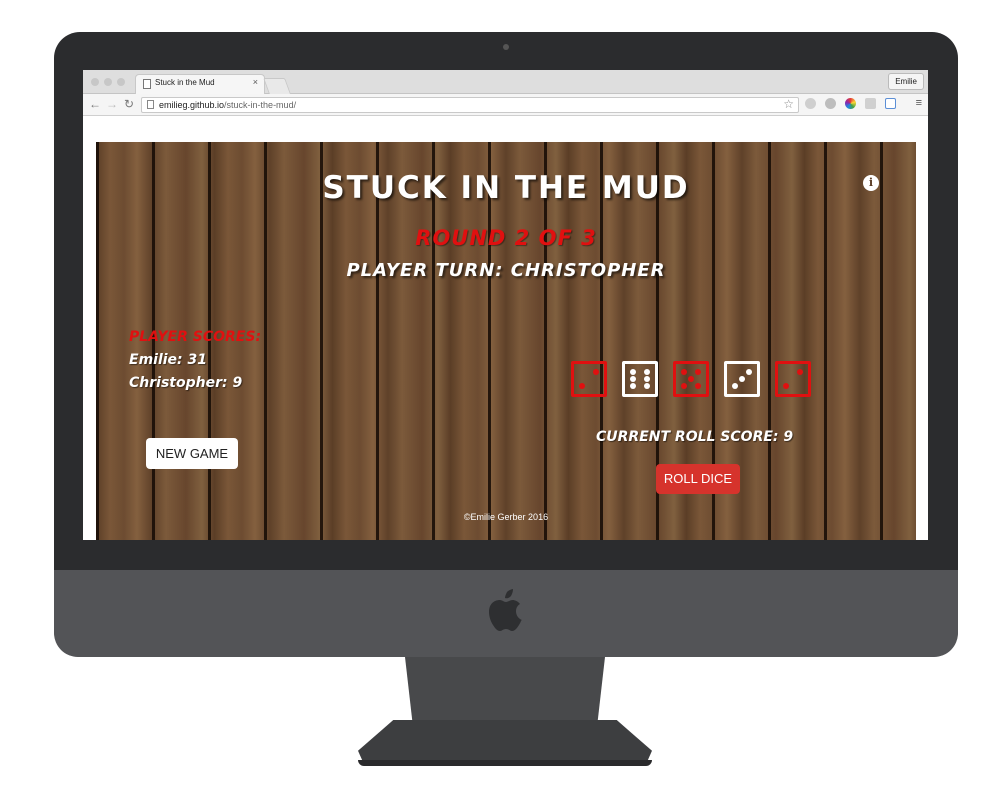  What do you see at coordinates (505, 742) in the screenshot?
I see `imac-stand-foot` at bounding box center [505, 742].